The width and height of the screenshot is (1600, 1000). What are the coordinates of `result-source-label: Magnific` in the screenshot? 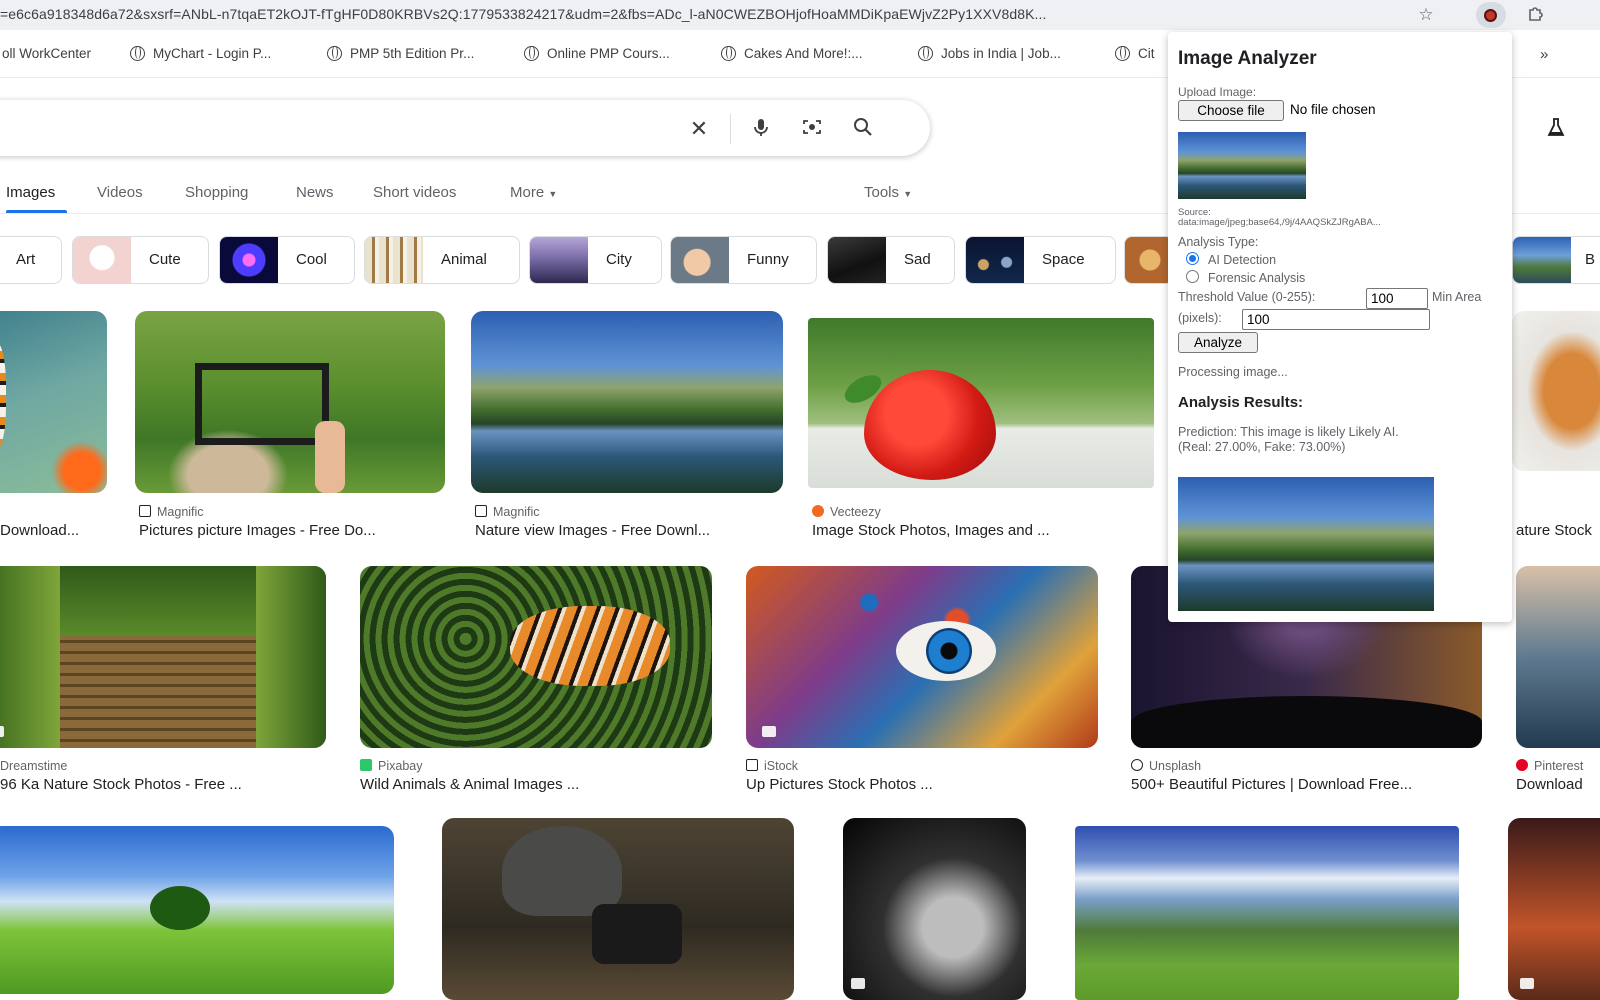 It's located at (516, 512).